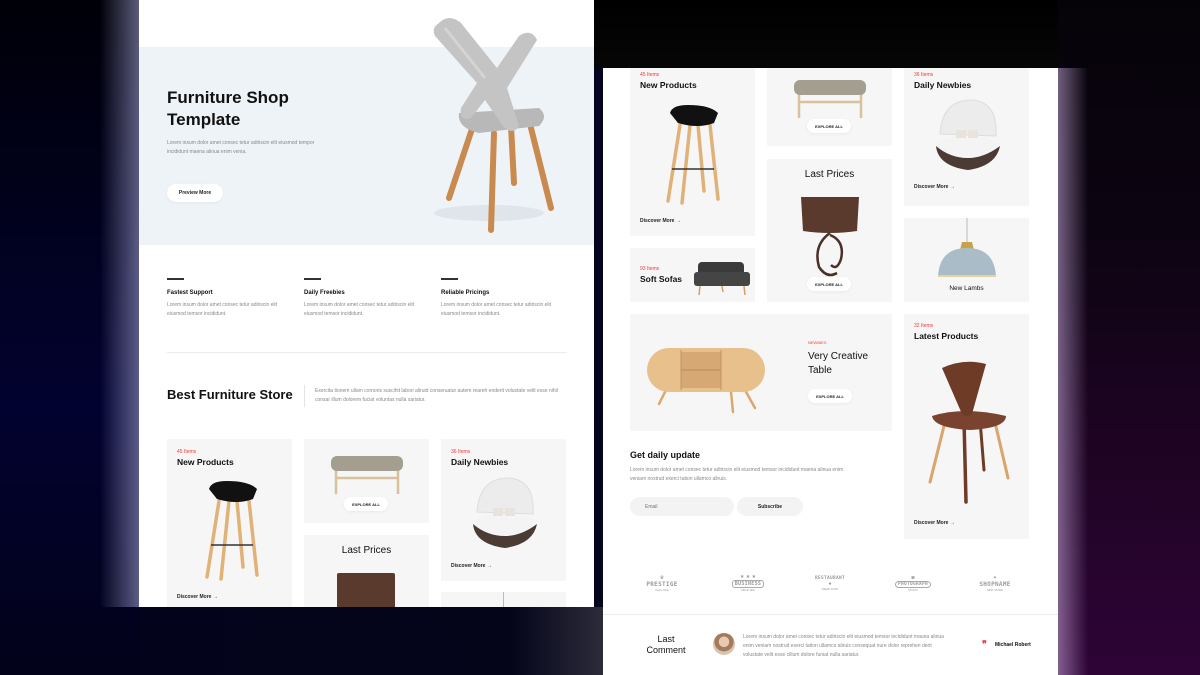 The image size is (1200, 675). I want to click on brand-name: BUSINESS, so click(748, 584).